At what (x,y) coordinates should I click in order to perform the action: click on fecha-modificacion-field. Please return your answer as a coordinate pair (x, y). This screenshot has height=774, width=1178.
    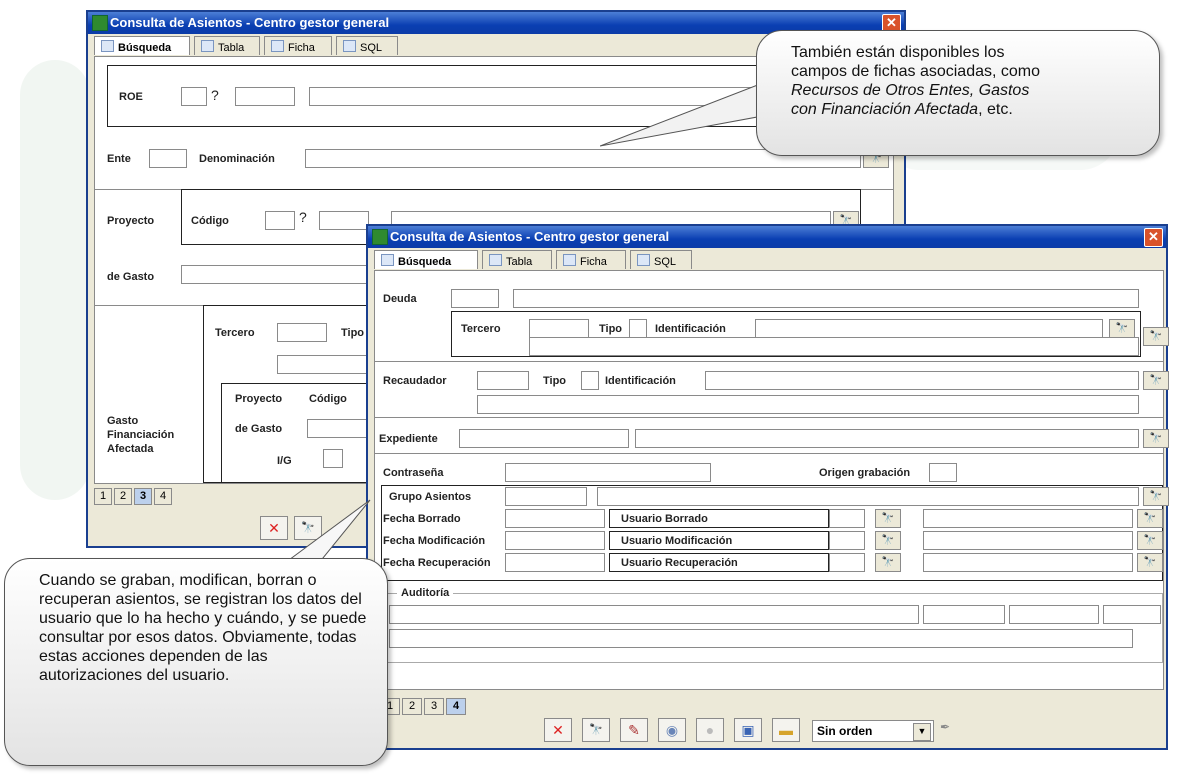
    Looking at the image, I should click on (555, 540).